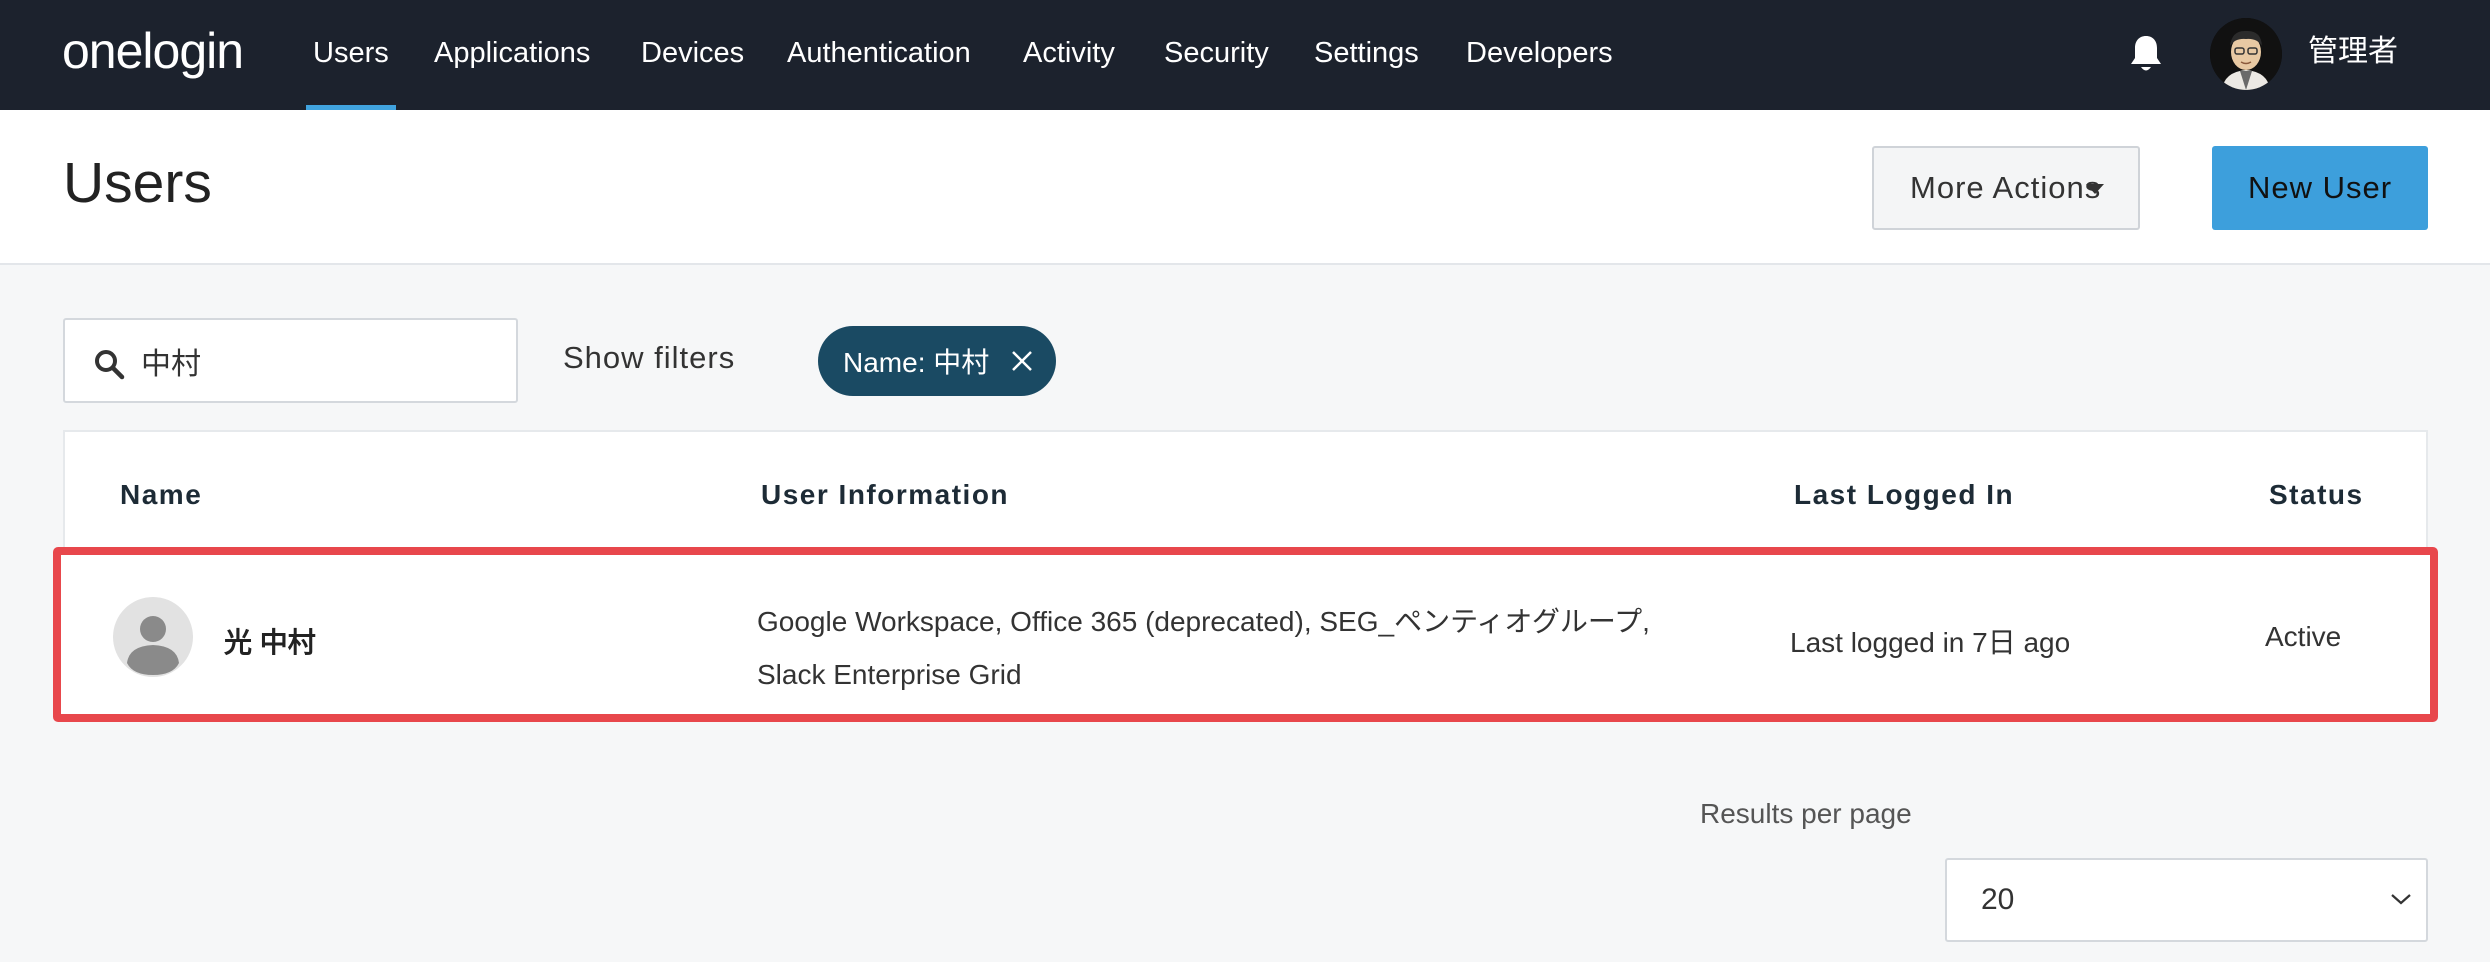 The height and width of the screenshot is (962, 2490). Describe the element at coordinates (1069, 55) in the screenshot. I see `nav-activity: Activity` at that location.